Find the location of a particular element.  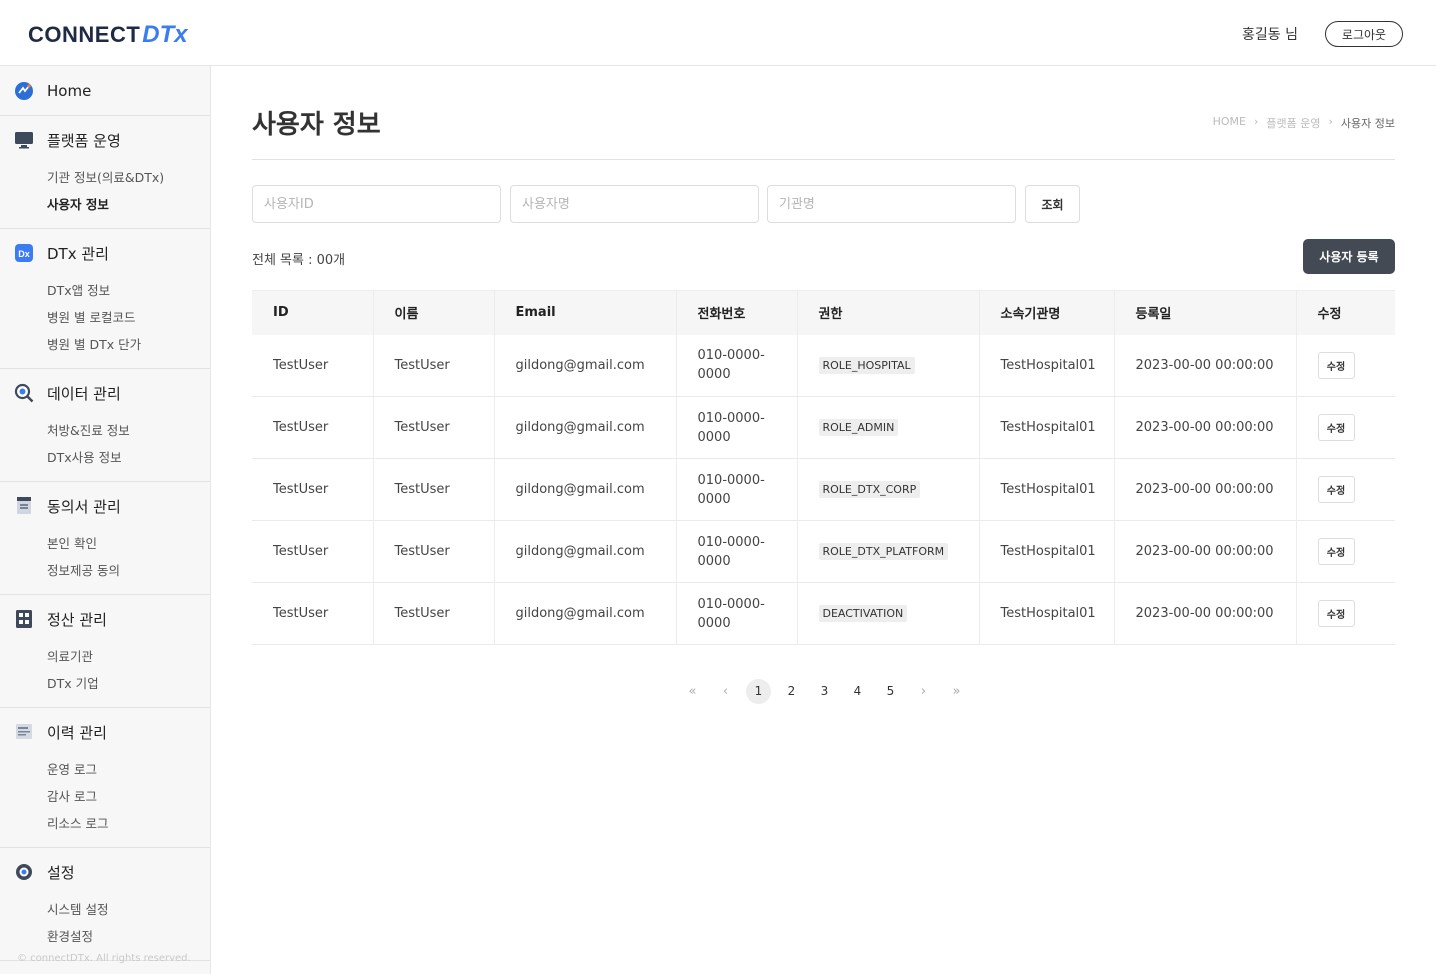

sidebar-section-label: DTx 관리 is located at coordinates (78, 253).